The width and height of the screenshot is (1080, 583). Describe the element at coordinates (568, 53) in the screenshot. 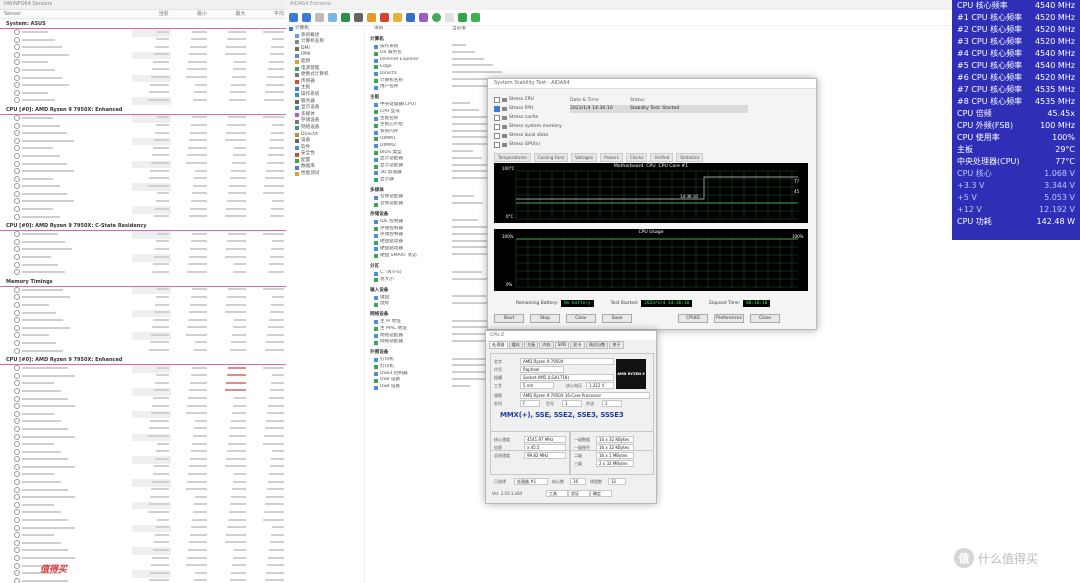

I see `list-row: OS 服务包` at that location.